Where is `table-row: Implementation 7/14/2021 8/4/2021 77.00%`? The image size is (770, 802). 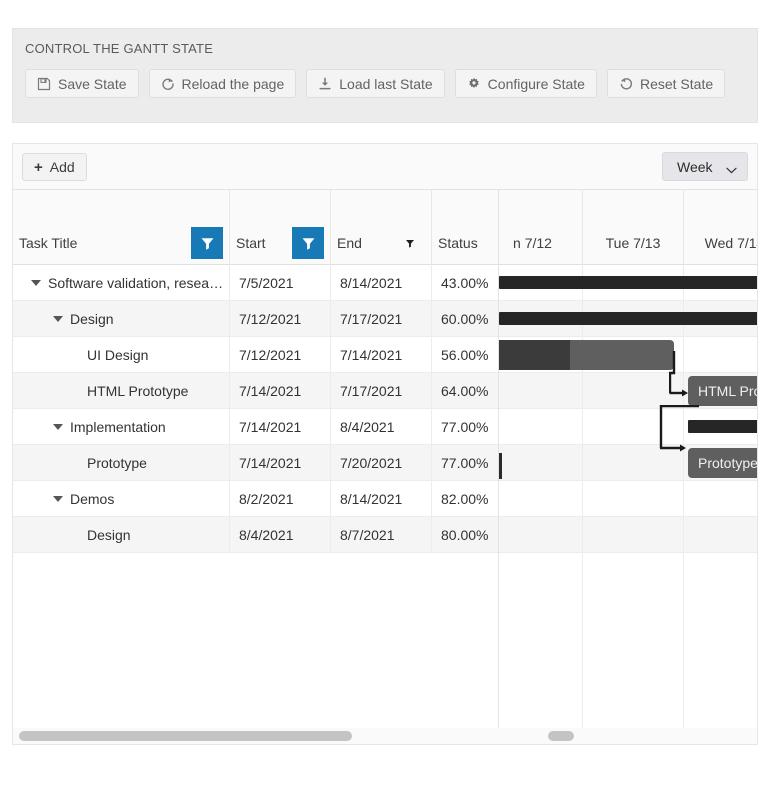 table-row: Implementation 7/14/2021 8/4/2021 77.00% is located at coordinates (255, 427).